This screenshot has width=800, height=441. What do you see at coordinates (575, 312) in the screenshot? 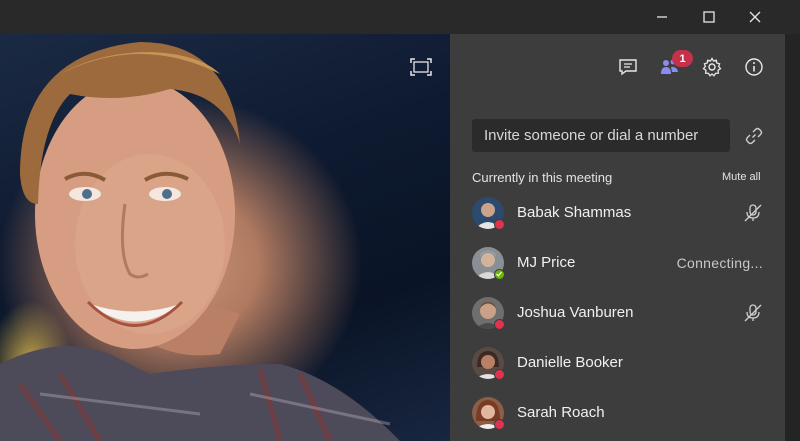
I see `participant-name: Joshua Vanburen` at bounding box center [575, 312].